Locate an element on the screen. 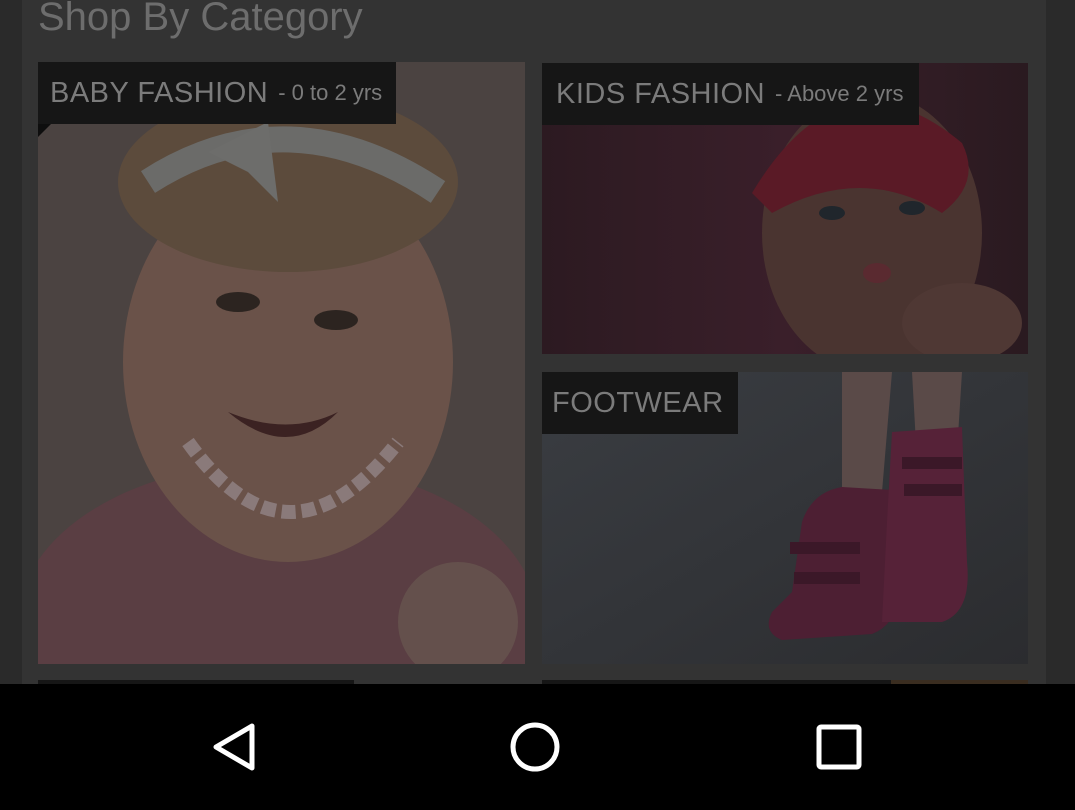 Image resolution: width=1075 pixels, height=810 pixels. recents-button is located at coordinates (839, 747).